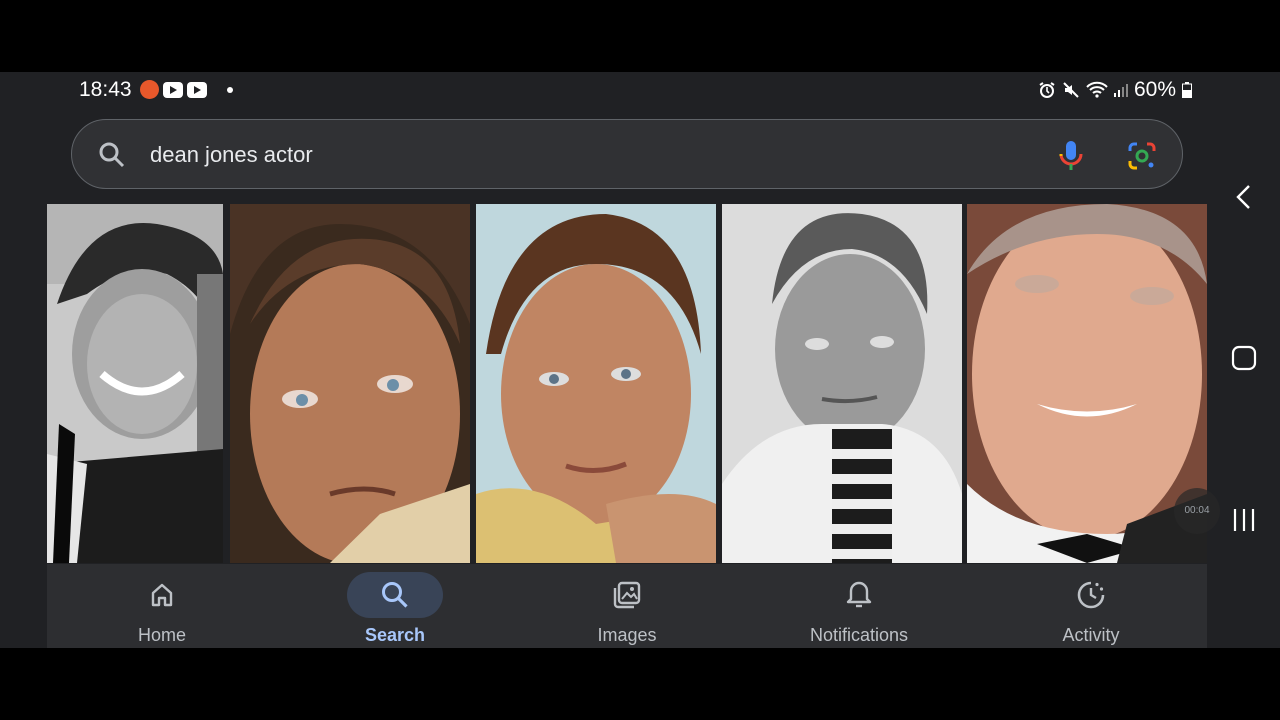 The height and width of the screenshot is (720, 1280). I want to click on search-tab-icon-wrap, so click(395, 595).